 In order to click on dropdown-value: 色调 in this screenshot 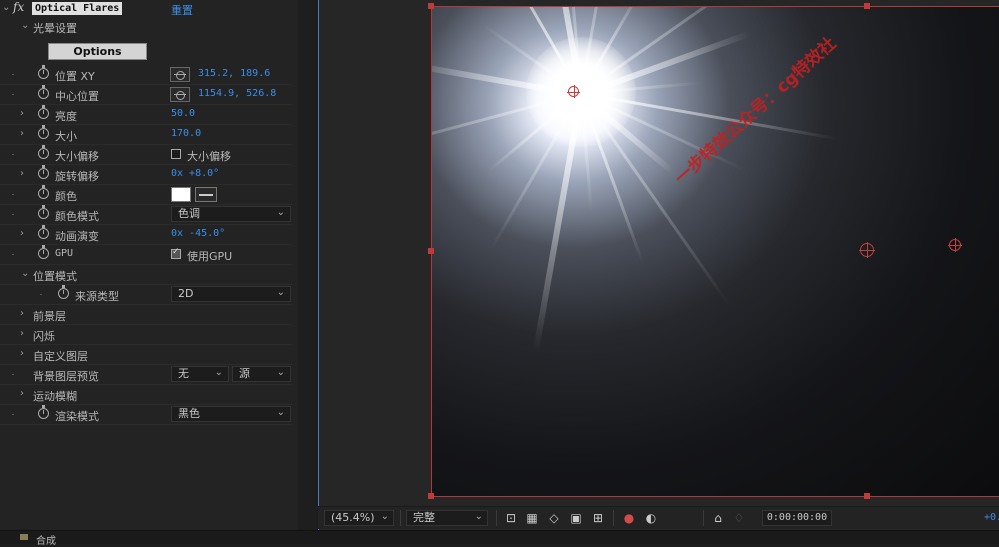, I will do `click(189, 213)`.